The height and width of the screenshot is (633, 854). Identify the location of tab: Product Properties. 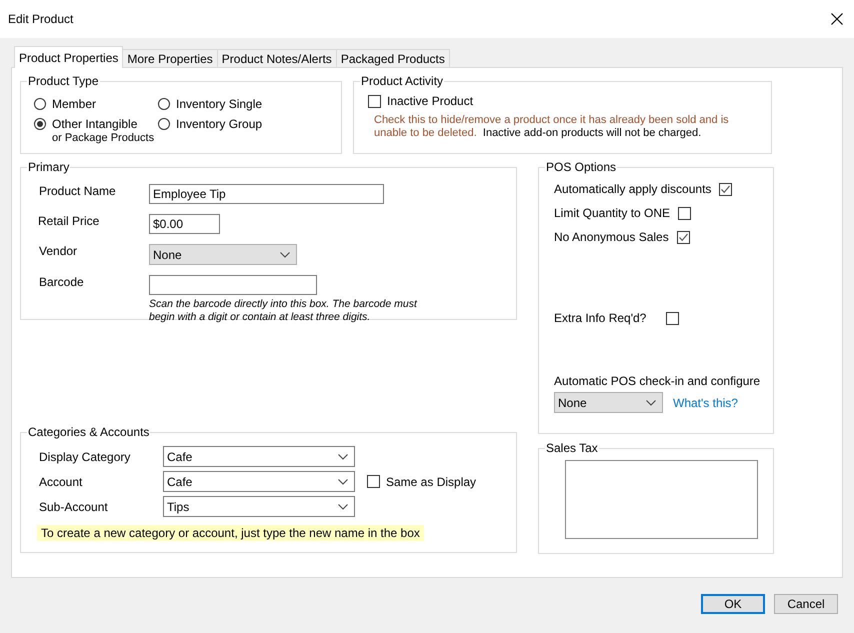
(69, 57).